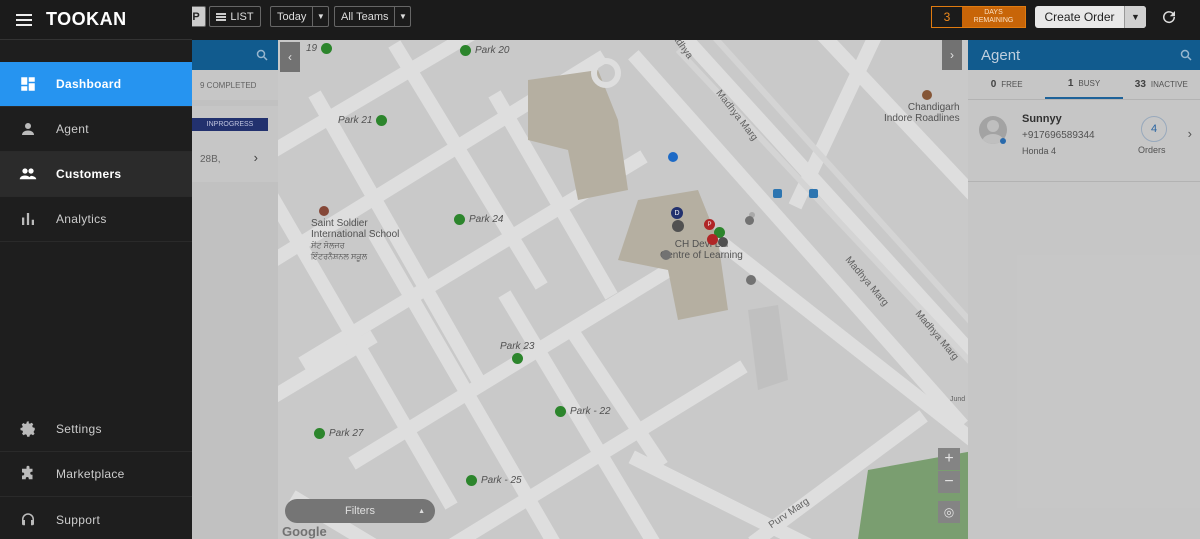  What do you see at coordinates (1169, 17) in the screenshot?
I see `refresh-icon` at bounding box center [1169, 17].